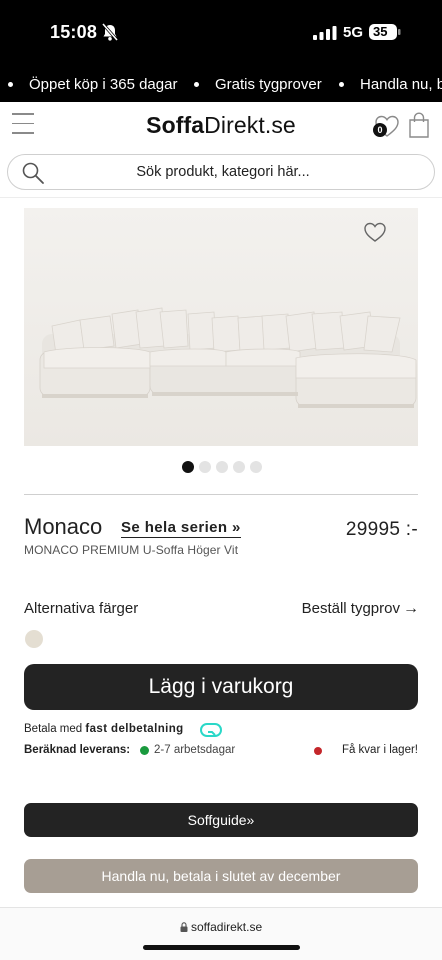 The height and width of the screenshot is (960, 442). I want to click on status-time: 15:08, so click(74, 32).